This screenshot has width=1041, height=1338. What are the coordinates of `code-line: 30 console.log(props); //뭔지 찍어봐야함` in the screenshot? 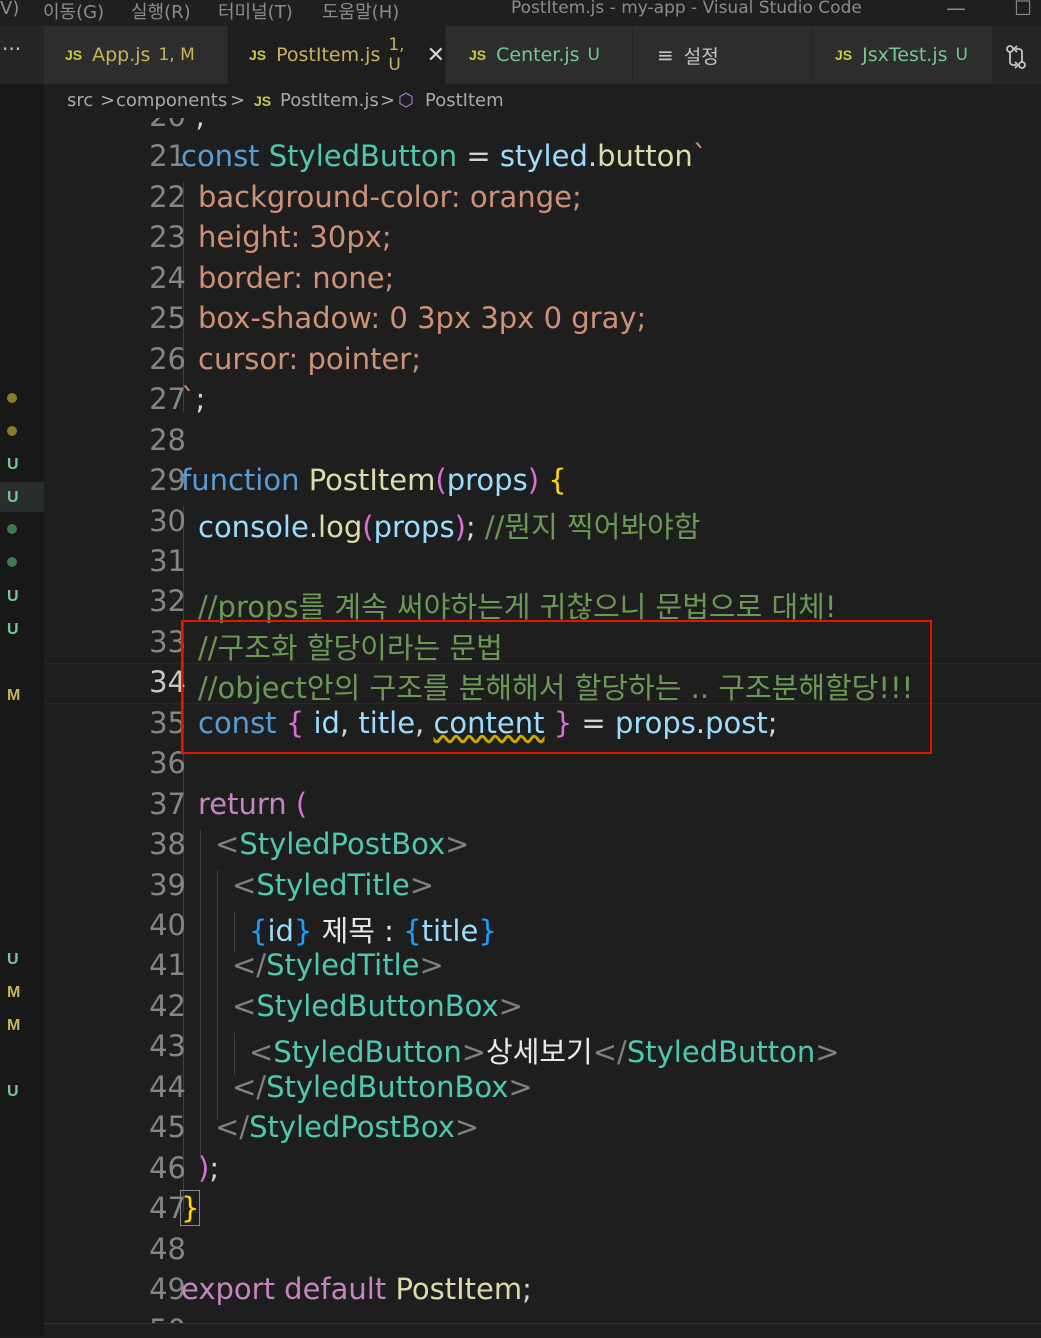 It's located at (542, 524).